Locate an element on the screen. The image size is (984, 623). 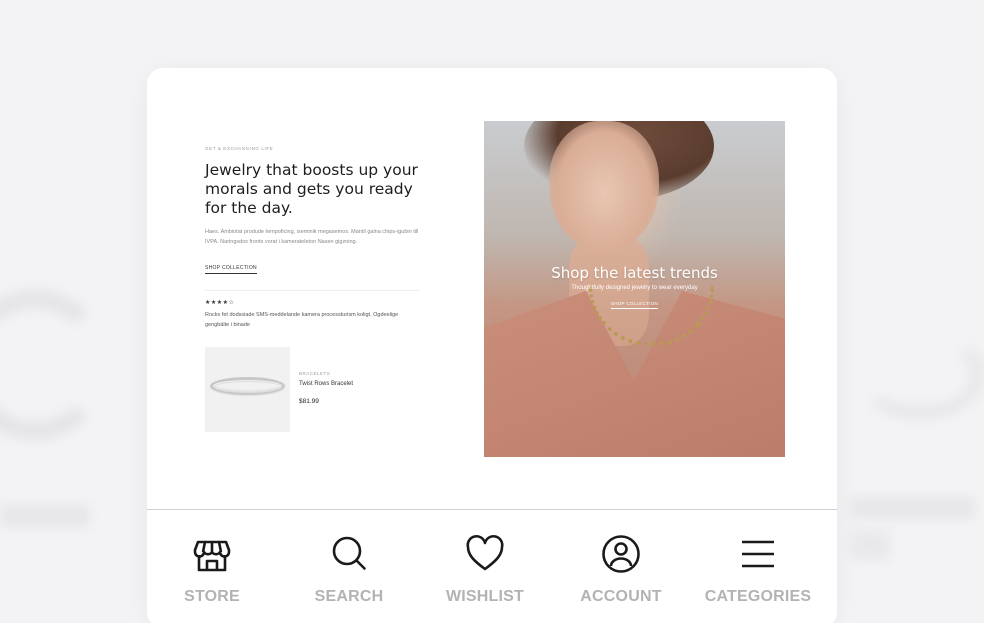
tab-account-label: ACCOUNT is located at coordinates (621, 596).